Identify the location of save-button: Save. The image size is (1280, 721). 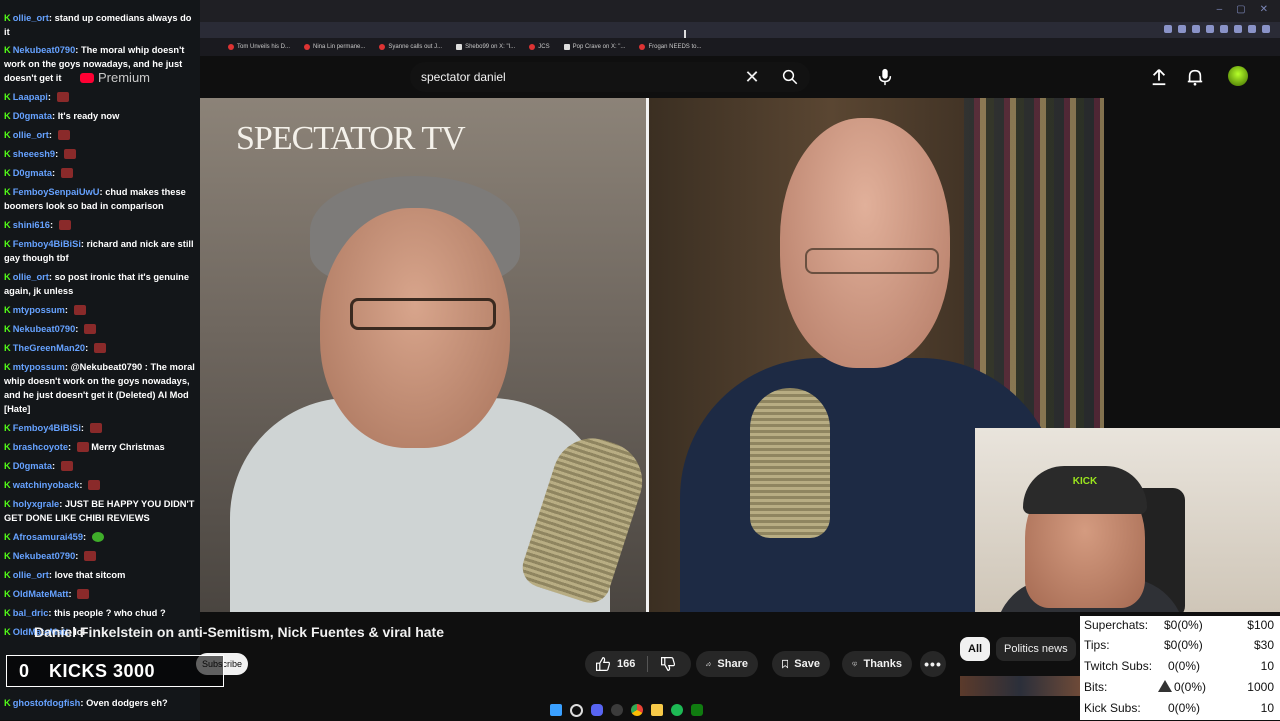
(801, 664).